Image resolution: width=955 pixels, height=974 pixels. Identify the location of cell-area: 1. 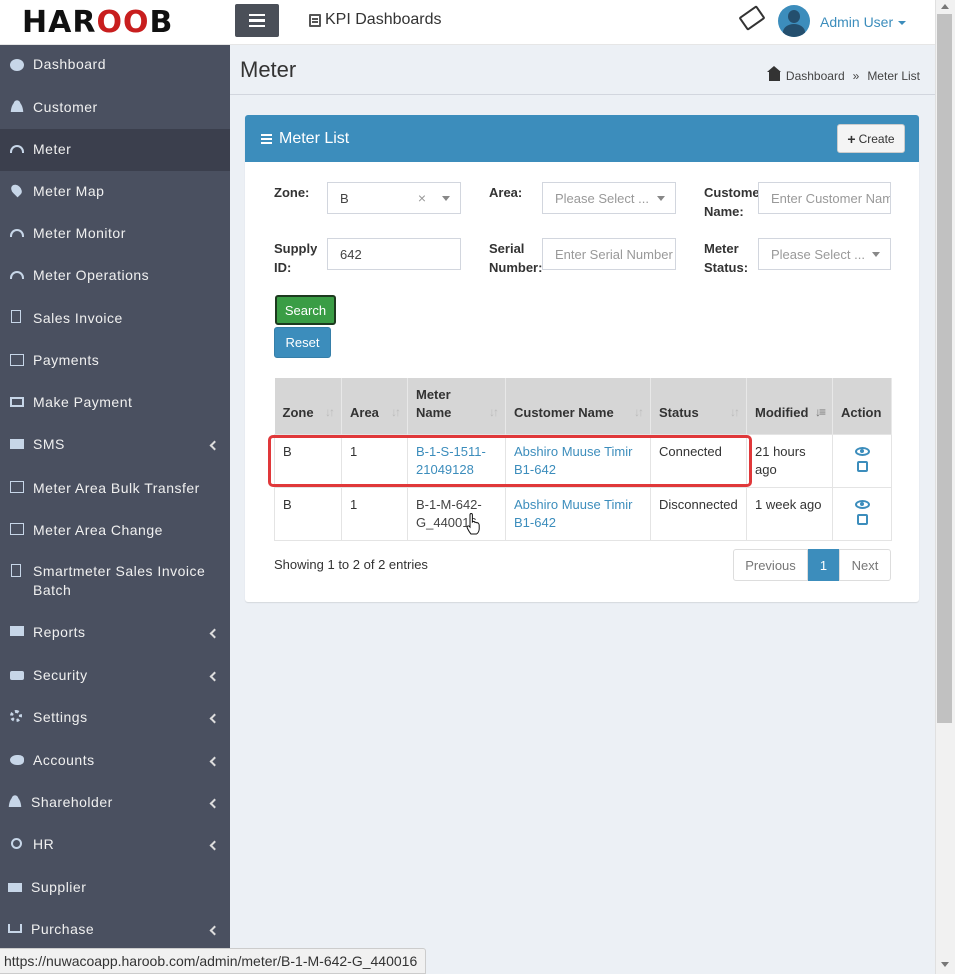
(374, 513).